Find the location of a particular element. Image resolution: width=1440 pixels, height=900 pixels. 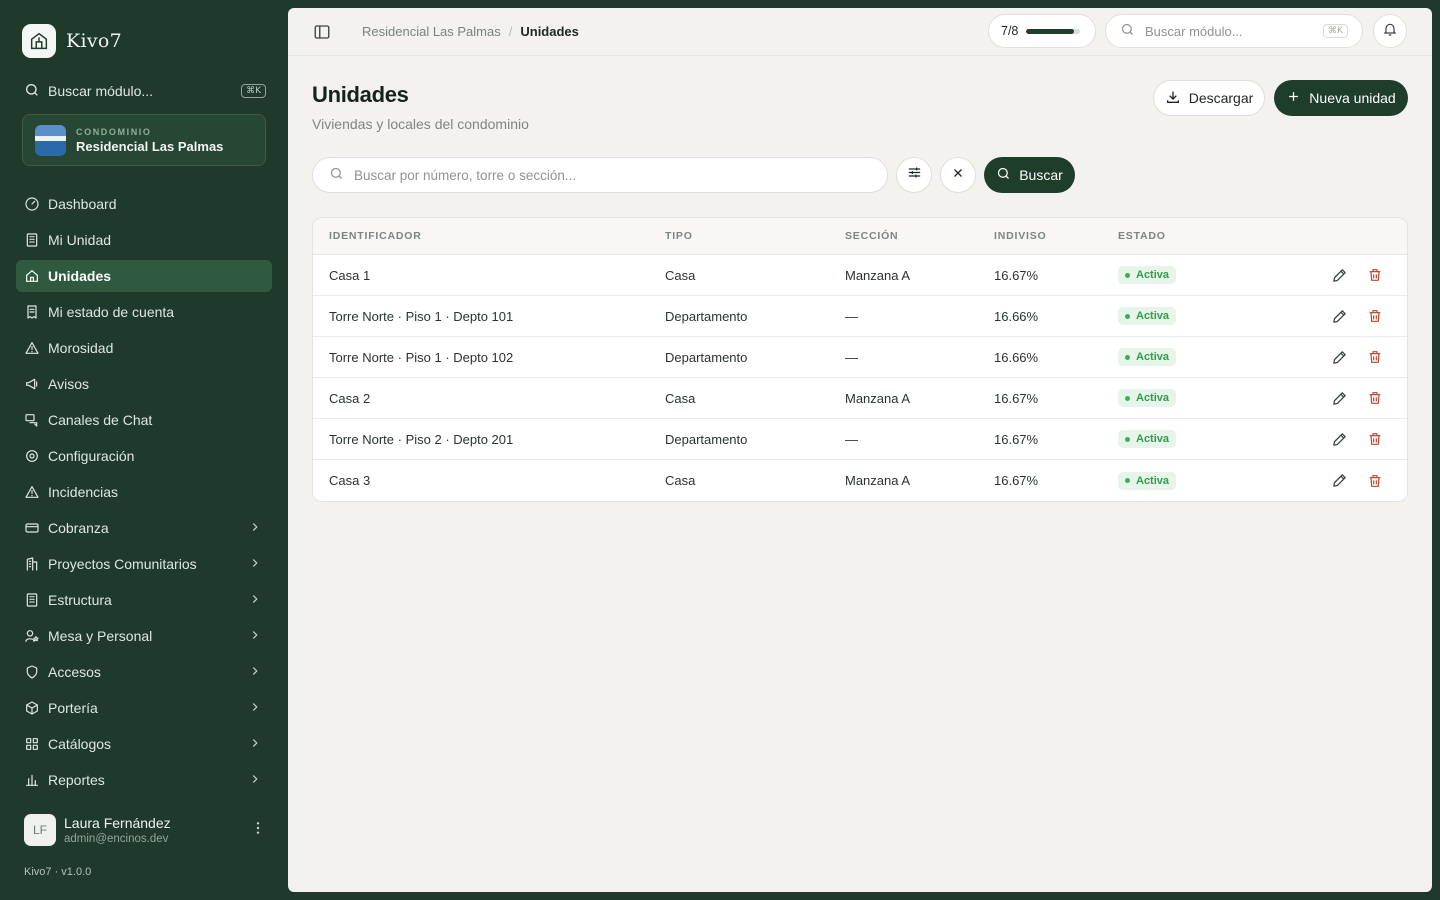

close-icon is located at coordinates (958, 175).